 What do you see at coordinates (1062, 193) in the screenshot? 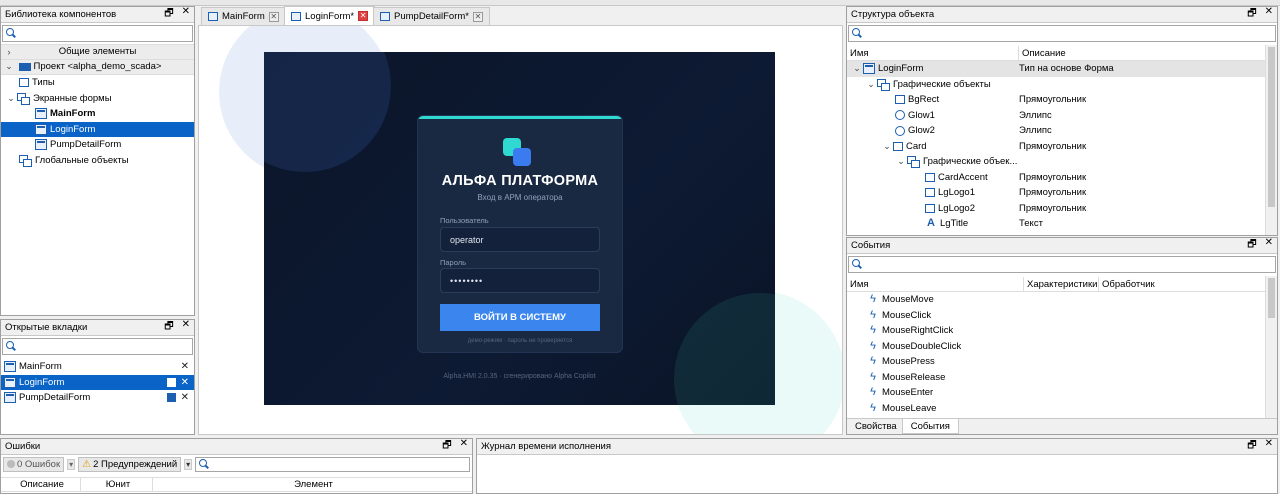
I see `structure-row: LgLogo1 Прямоугольник` at bounding box center [1062, 193].